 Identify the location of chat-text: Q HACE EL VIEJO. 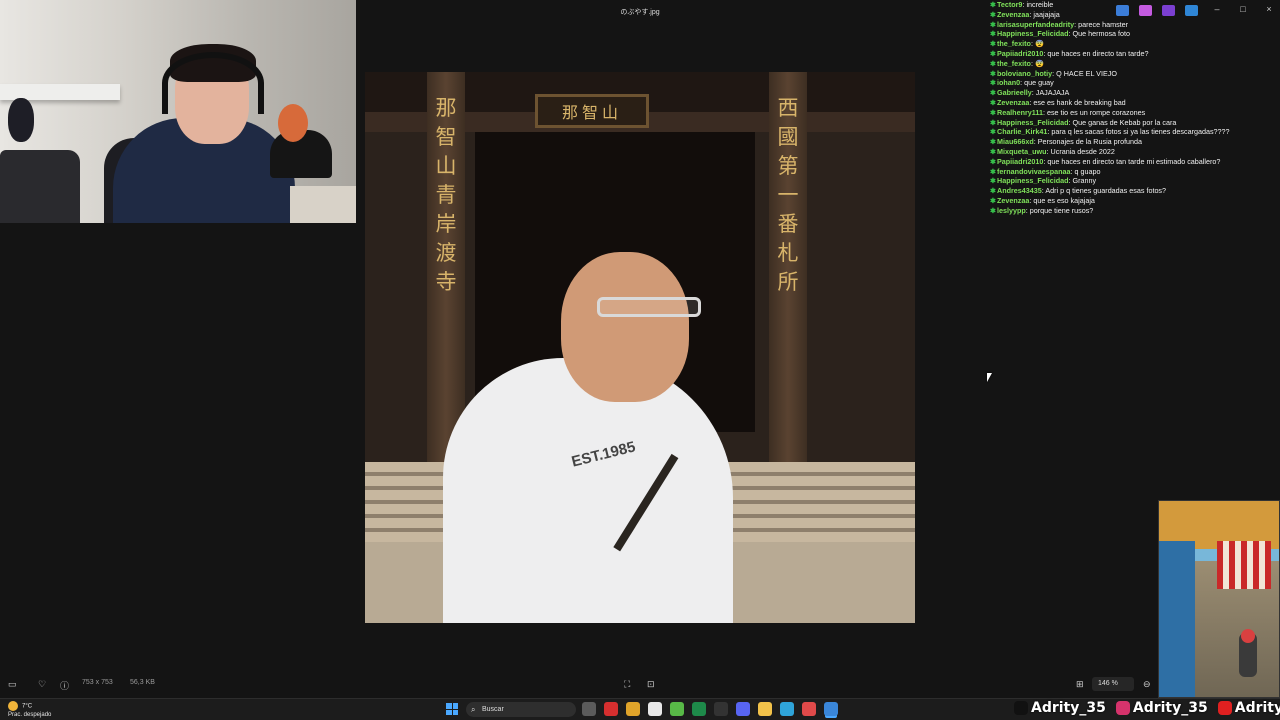
(1086, 73).